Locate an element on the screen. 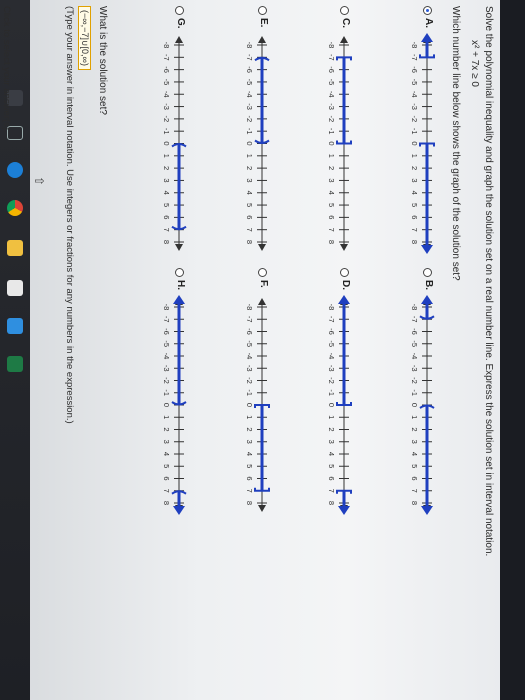 The height and width of the screenshot is (700, 525). tick-label: -4 is located at coordinates (166, 94).